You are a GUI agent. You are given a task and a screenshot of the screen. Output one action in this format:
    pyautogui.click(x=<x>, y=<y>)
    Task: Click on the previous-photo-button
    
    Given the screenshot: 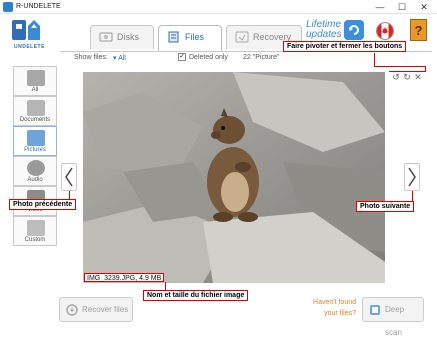 What is the action you would take?
    pyautogui.click(x=69, y=177)
    